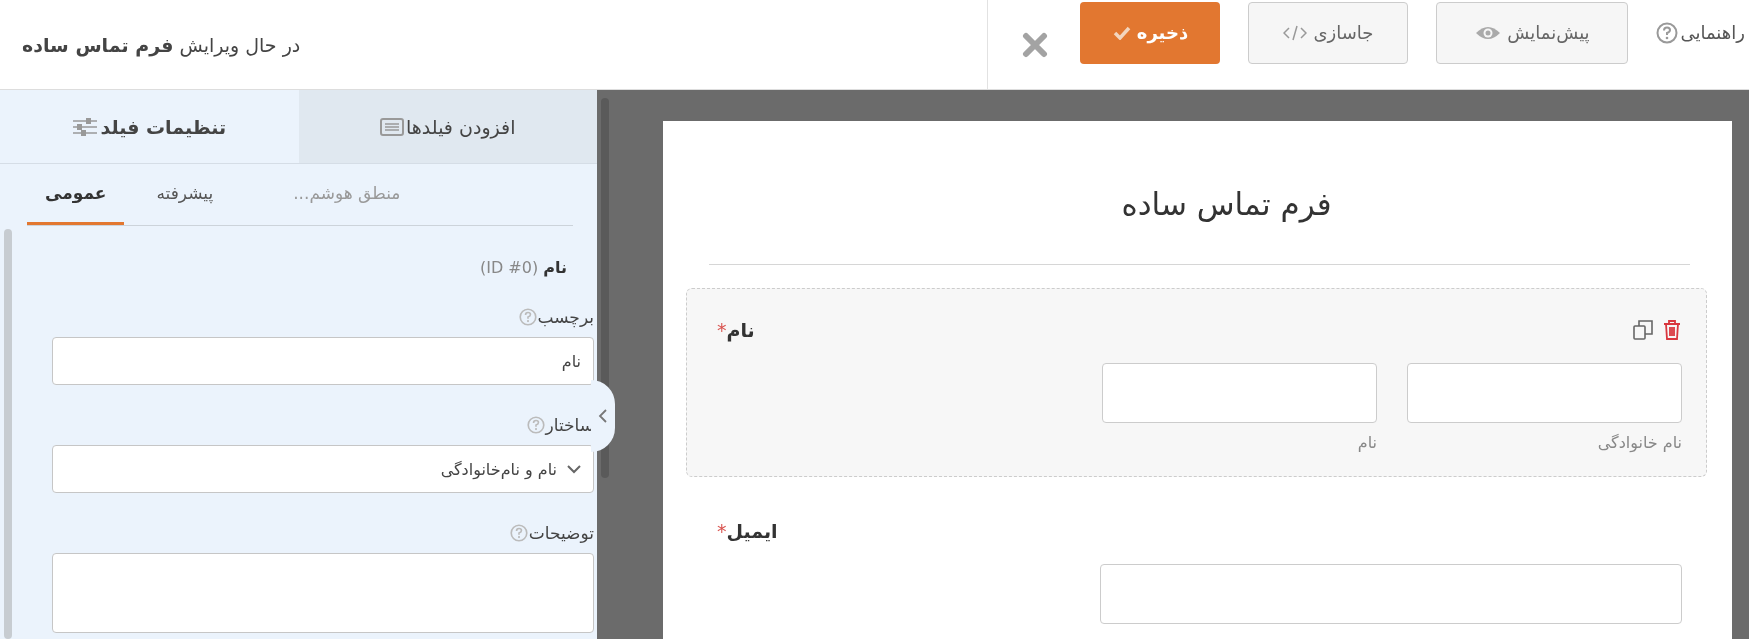  Describe the element at coordinates (447, 126) in the screenshot. I see `panel-tab: افزودن فیلدها` at that location.